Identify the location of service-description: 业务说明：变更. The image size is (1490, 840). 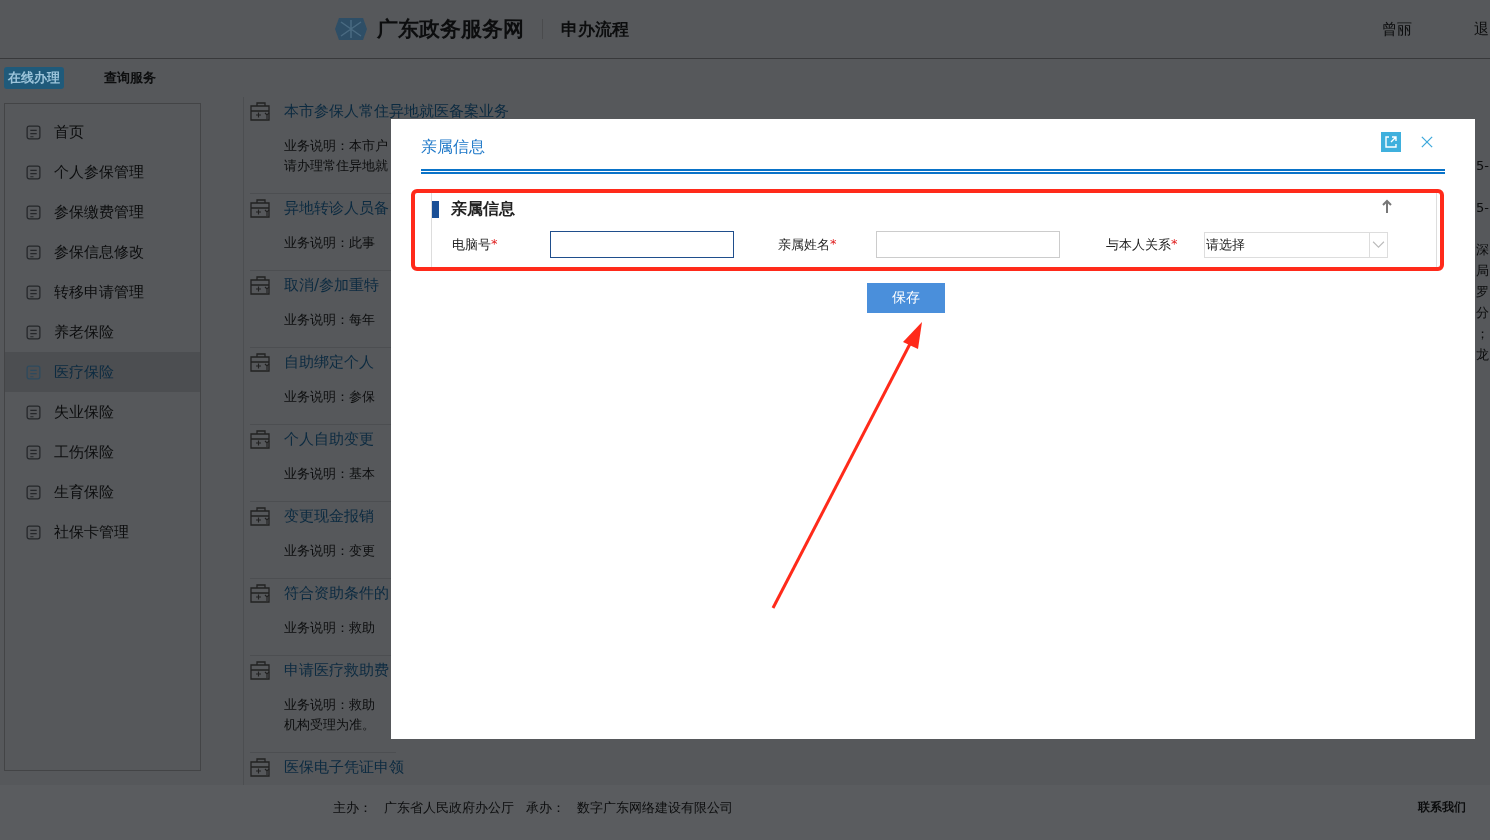
(330, 551).